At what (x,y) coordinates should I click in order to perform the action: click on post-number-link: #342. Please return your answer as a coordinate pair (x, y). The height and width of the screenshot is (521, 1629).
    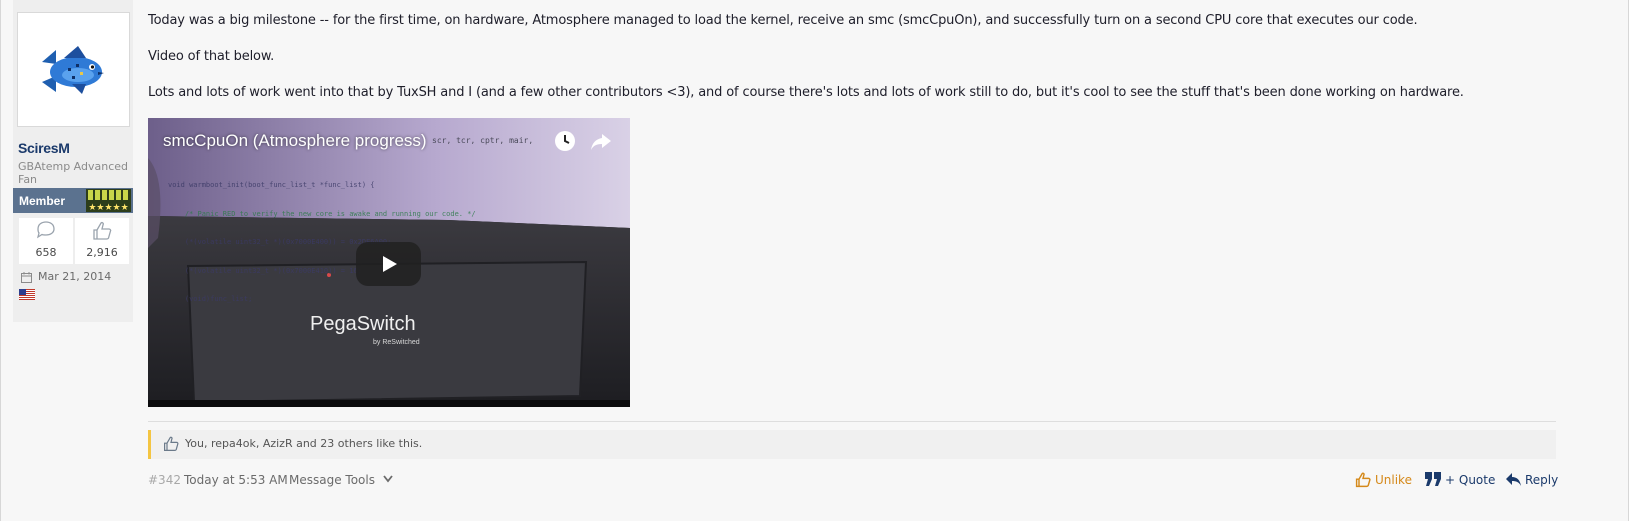
    Looking at the image, I should click on (164, 480).